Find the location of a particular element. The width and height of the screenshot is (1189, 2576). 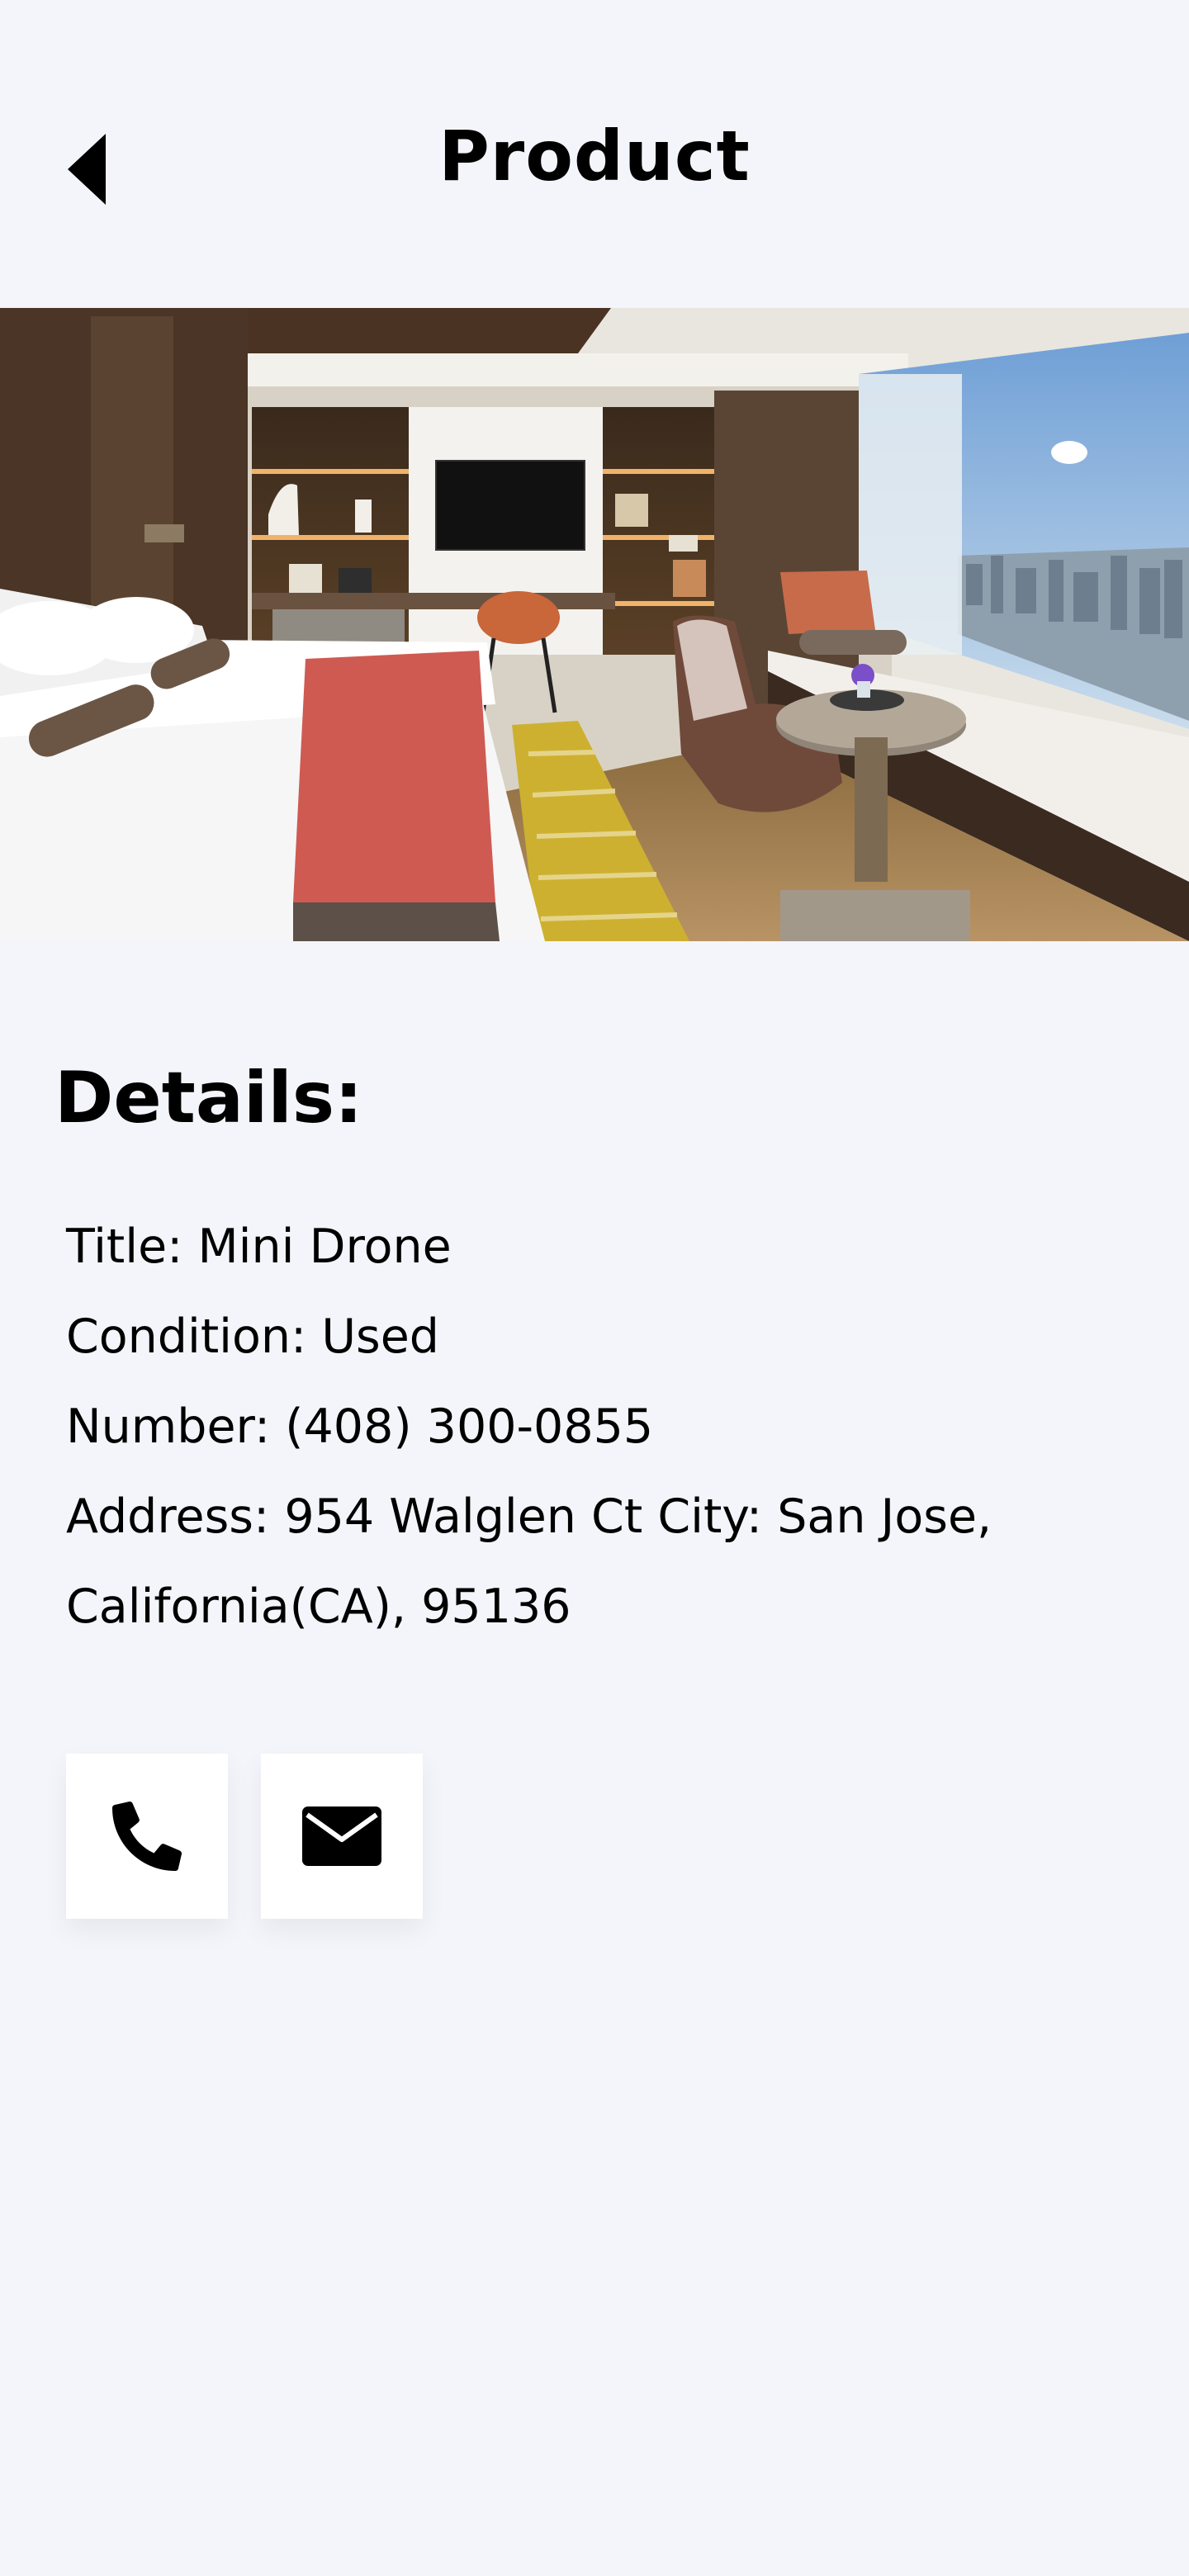

detail-number: Number: (408) 300-0855 is located at coordinates (360, 1426).